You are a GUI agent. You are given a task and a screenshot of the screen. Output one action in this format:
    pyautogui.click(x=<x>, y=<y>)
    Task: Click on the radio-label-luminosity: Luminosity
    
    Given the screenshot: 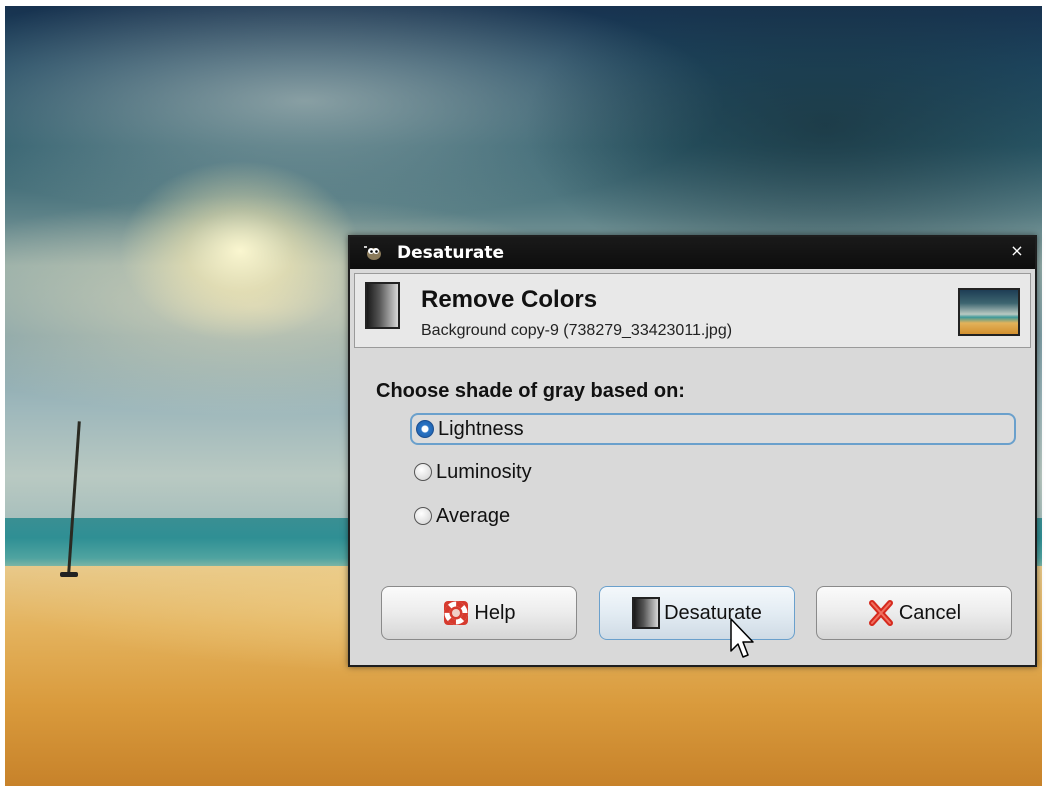 What is the action you would take?
    pyautogui.click(x=484, y=471)
    